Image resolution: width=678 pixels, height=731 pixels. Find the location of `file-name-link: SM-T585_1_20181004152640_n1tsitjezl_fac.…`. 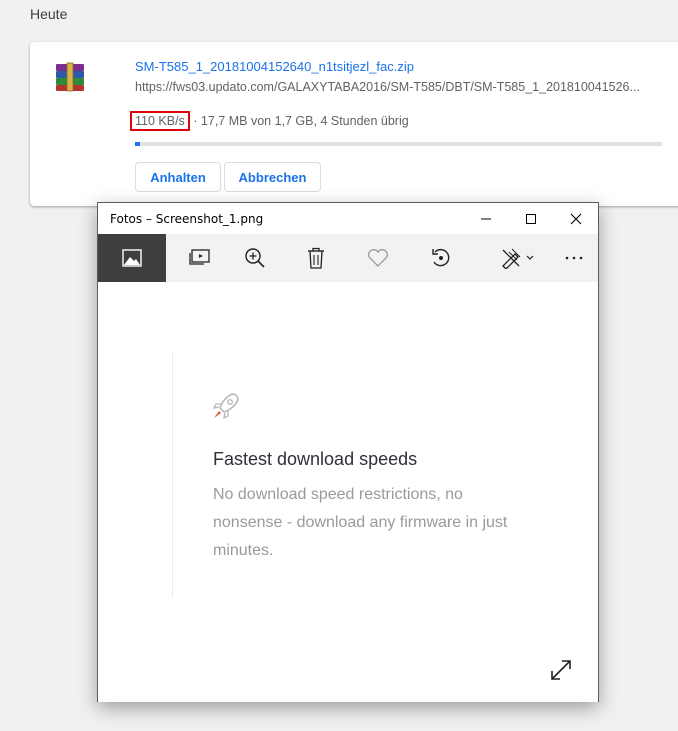

file-name-link: SM-T585_1_20181004152640_n1tsitjezl_fac.… is located at coordinates (274, 66).